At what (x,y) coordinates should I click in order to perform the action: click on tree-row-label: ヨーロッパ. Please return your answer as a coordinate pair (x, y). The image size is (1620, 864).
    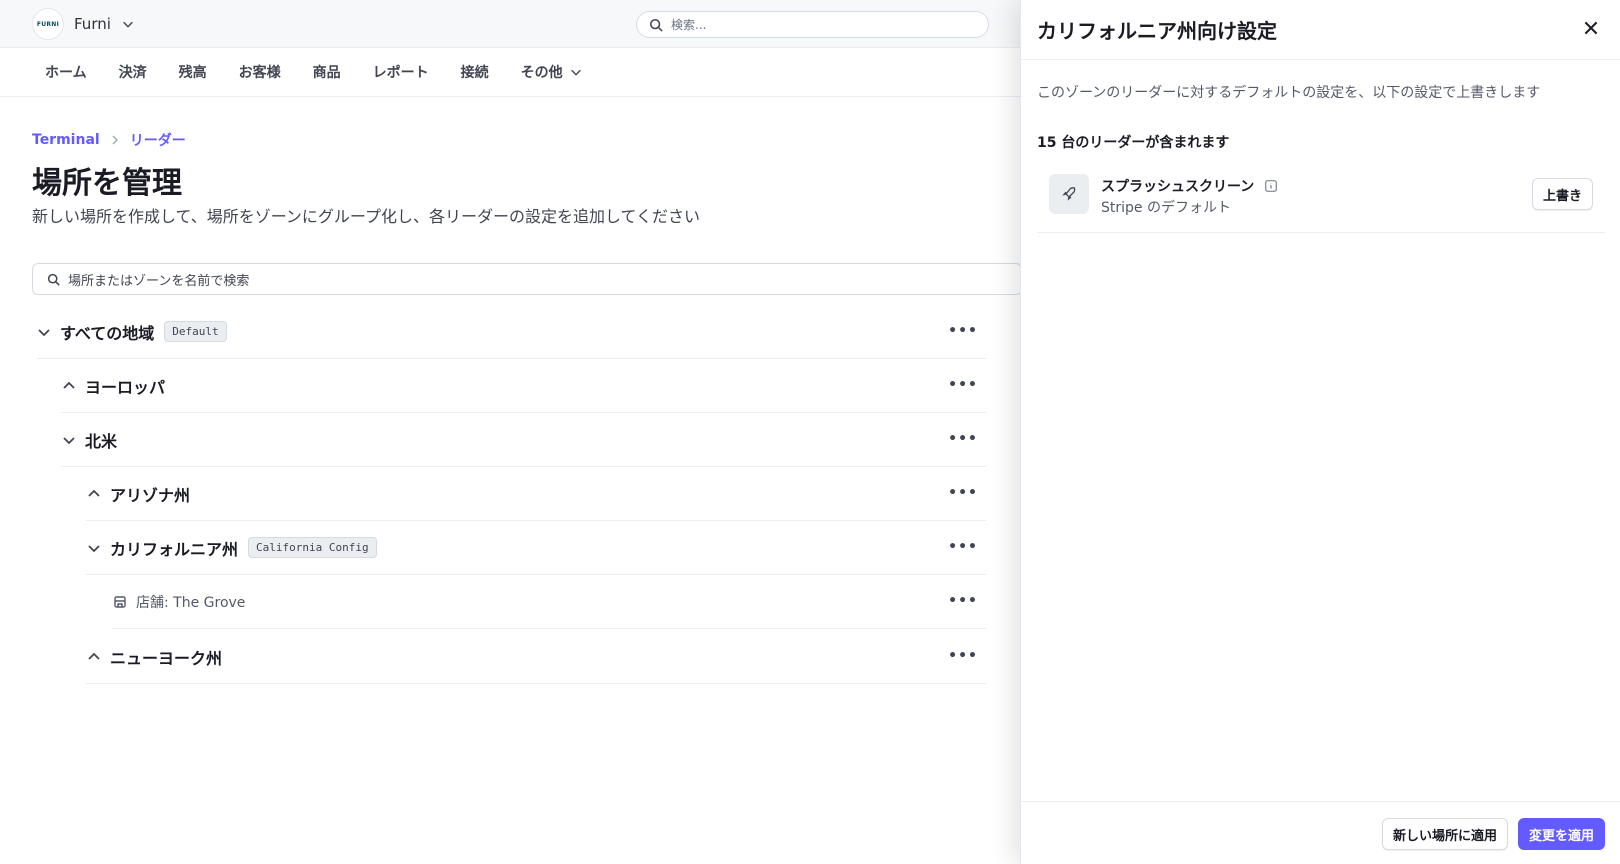
    Looking at the image, I should click on (125, 387).